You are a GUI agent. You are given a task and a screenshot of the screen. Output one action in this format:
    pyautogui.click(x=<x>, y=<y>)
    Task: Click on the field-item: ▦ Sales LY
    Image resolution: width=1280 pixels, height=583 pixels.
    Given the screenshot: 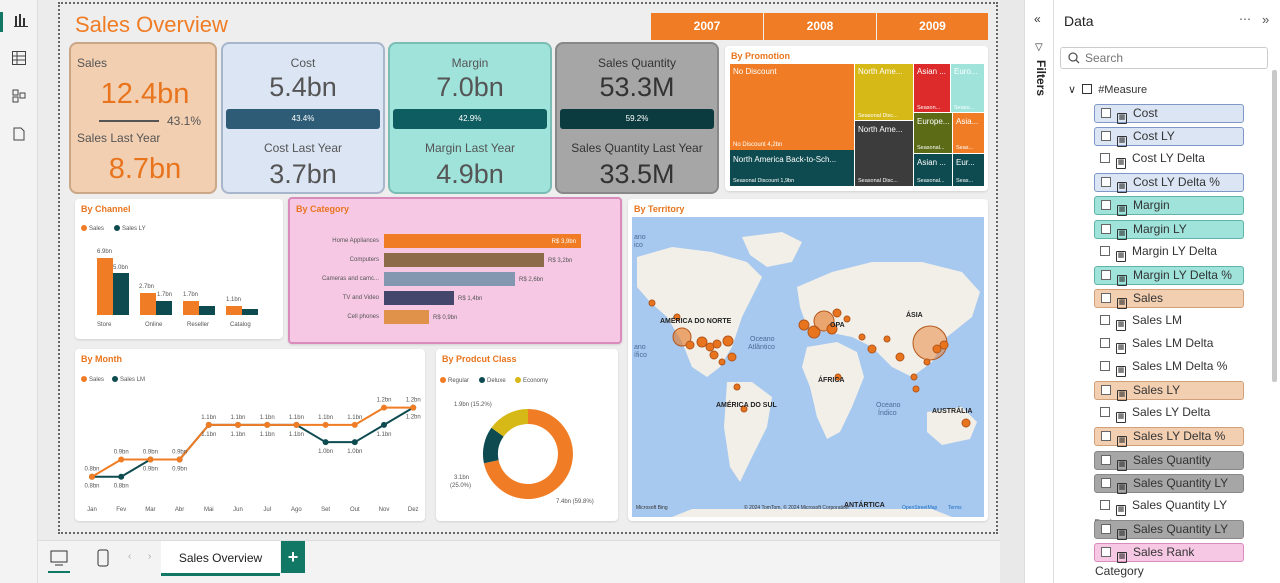 What is the action you would take?
    pyautogui.click(x=1169, y=391)
    